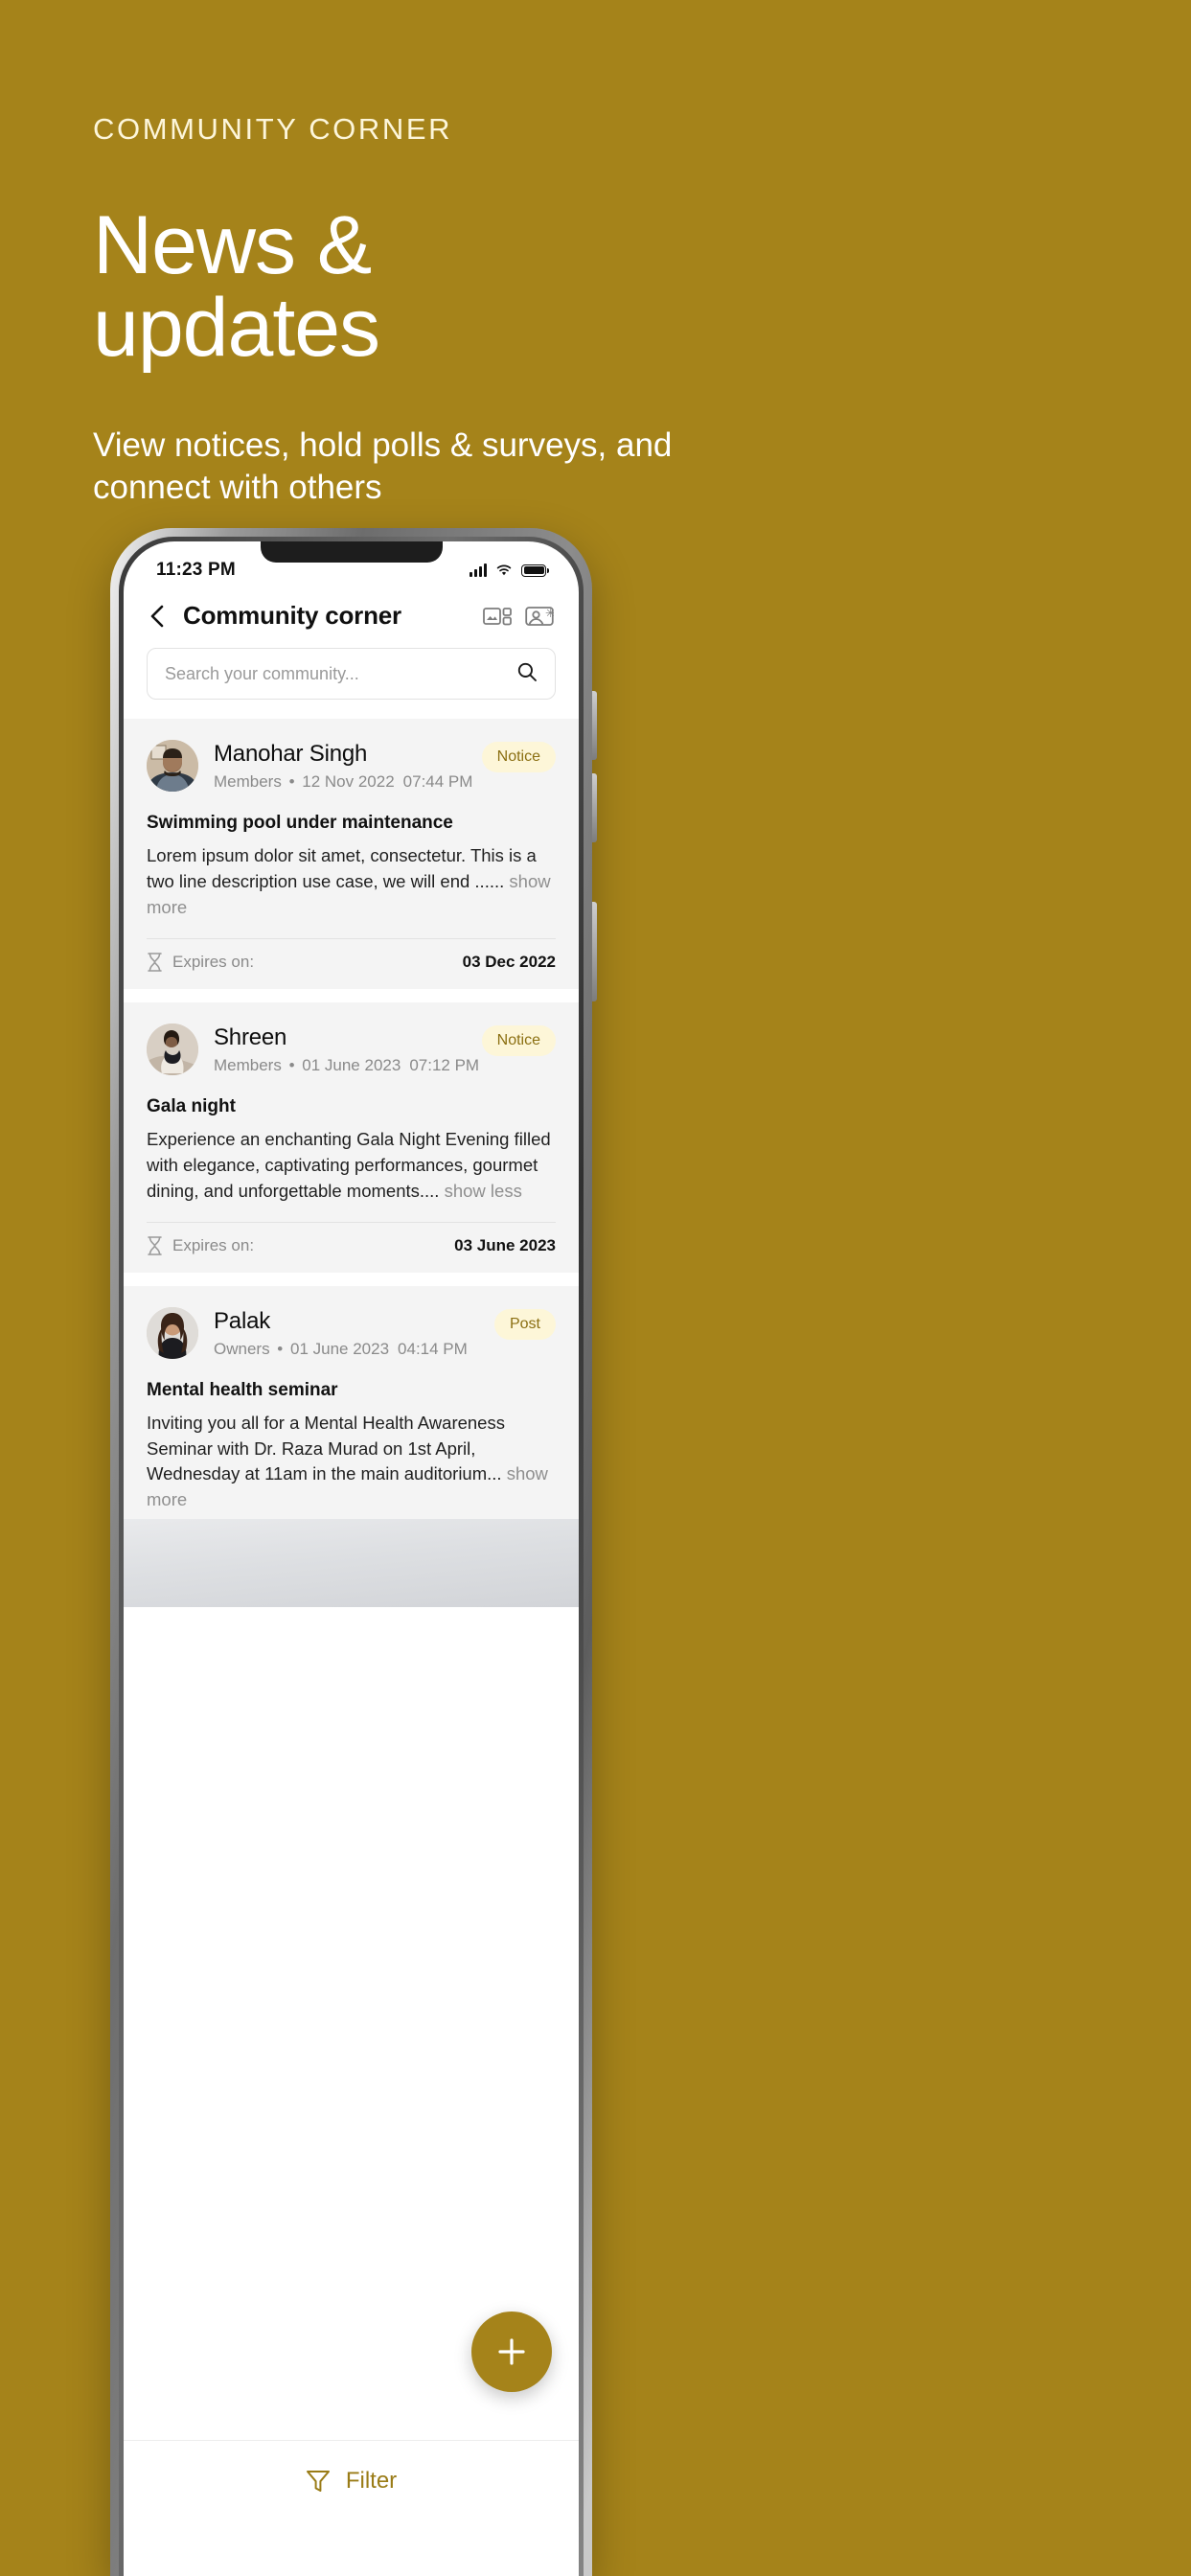  What do you see at coordinates (318, 2481) in the screenshot?
I see `funnel-icon` at bounding box center [318, 2481].